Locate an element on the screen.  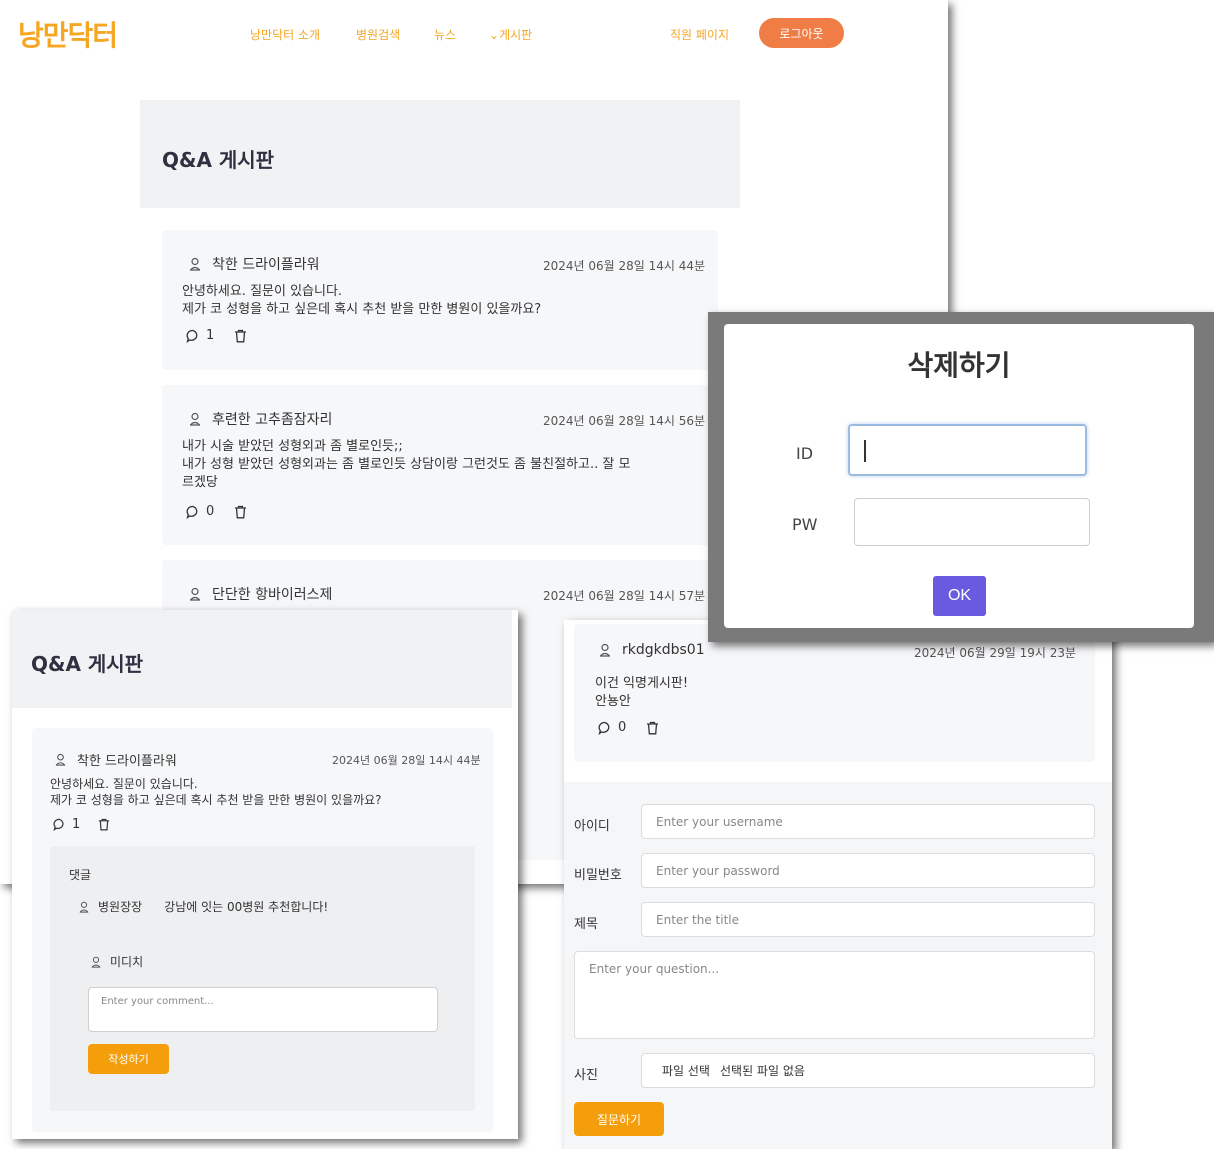
nav-board-label: 게시판 is located at coordinates (516, 35).